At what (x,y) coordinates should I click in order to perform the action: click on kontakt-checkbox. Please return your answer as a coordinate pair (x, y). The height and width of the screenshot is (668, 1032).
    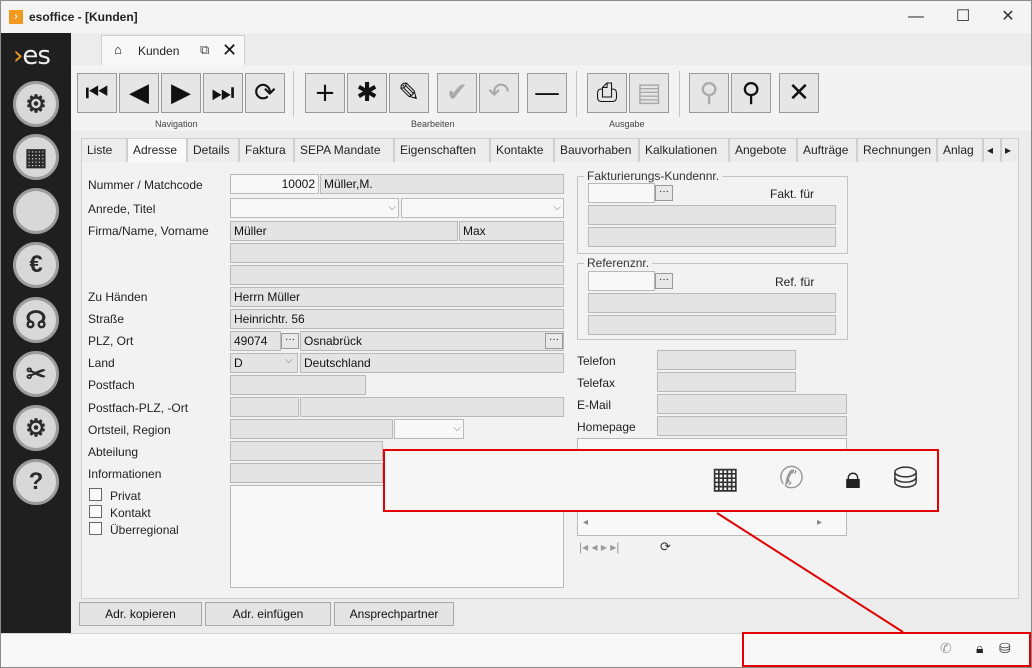
    Looking at the image, I should click on (95, 511).